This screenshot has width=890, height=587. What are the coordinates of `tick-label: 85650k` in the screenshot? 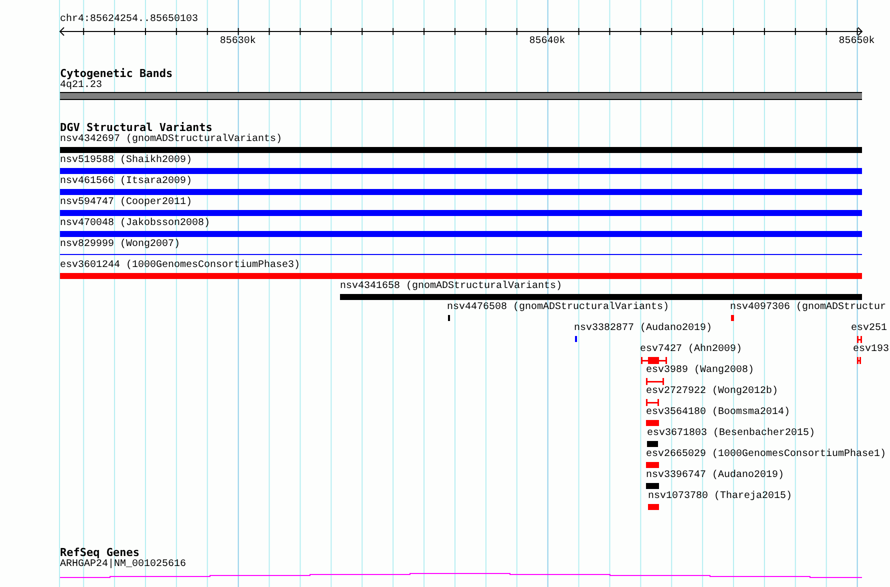 It's located at (856, 42).